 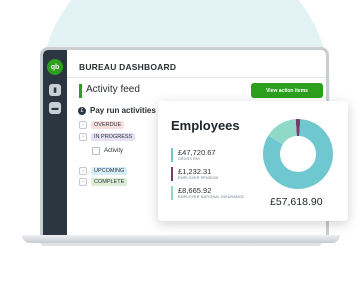 I want to click on metric-employer-ni: £8,665.92 EMPLOYER NATIONAL INSURANCE, so click(x=207, y=193).